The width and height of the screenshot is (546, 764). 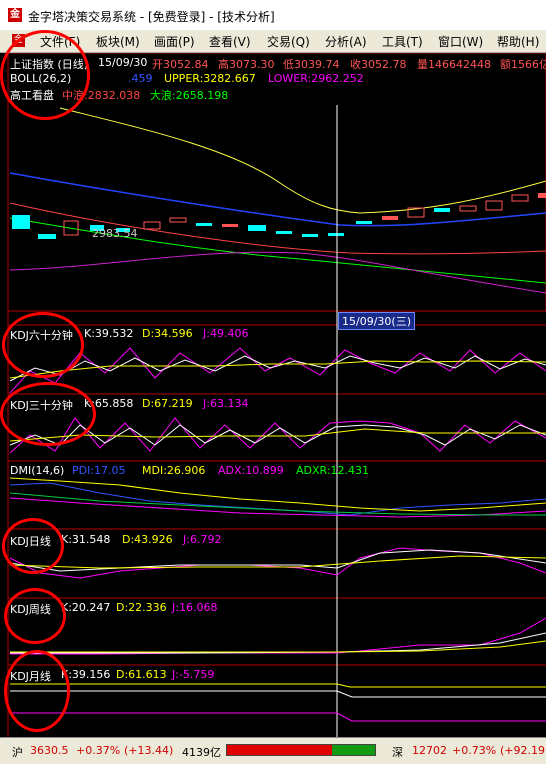 I want to click on dmi-title: DMI(14,6), so click(x=37, y=470).